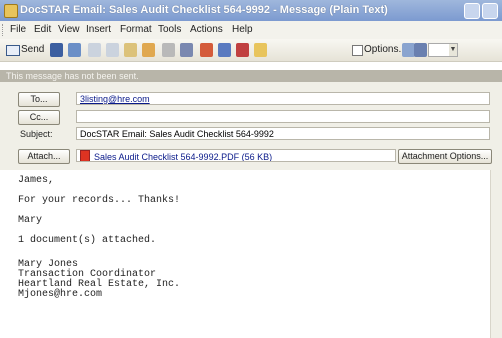 This screenshot has width=502, height=338. What do you see at coordinates (472, 11) in the screenshot?
I see `minimize-icon` at bounding box center [472, 11].